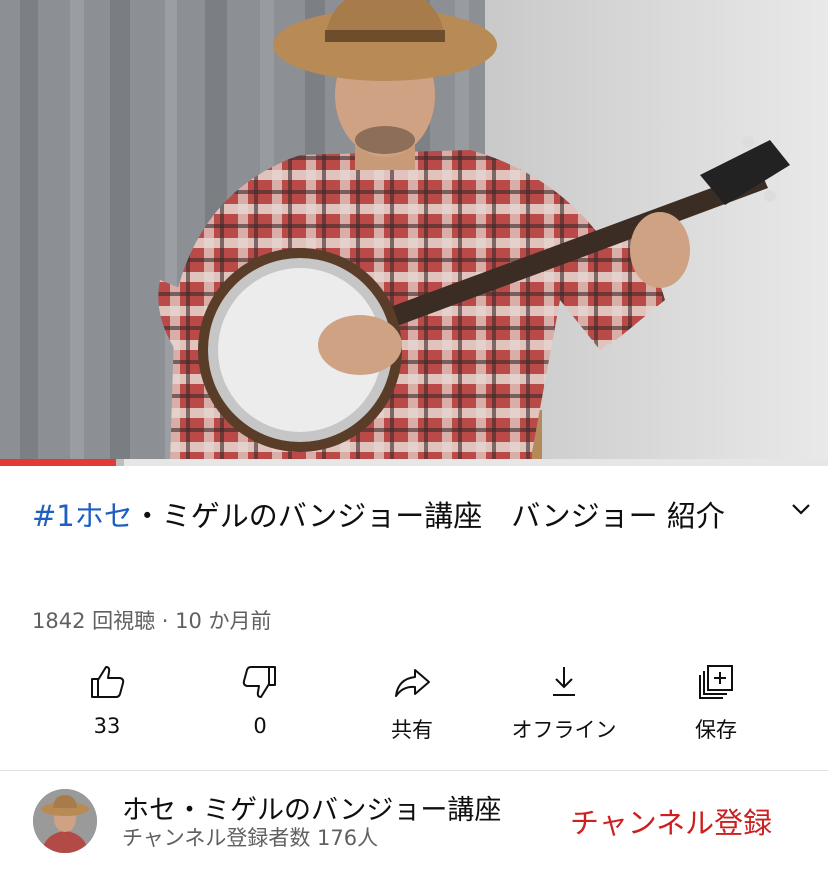  I want to click on thumbs-up-icon, so click(108, 682).